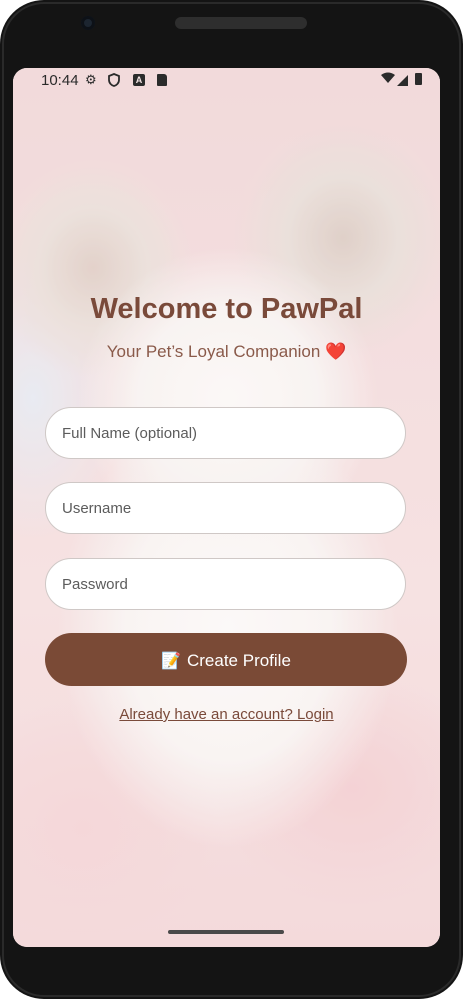 The height and width of the screenshot is (999, 463). Describe the element at coordinates (226, 81) in the screenshot. I see `status-bar: 10:44 ⚙ A` at that location.